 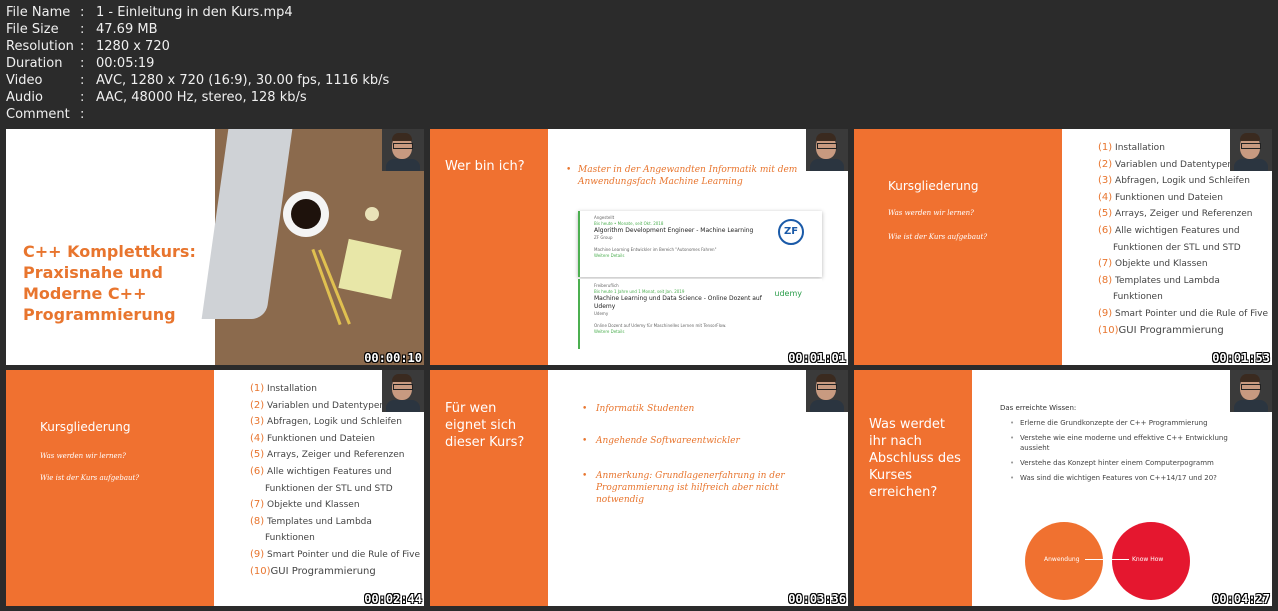 I want to click on slide-title: Wer bin ich?, so click(x=485, y=166).